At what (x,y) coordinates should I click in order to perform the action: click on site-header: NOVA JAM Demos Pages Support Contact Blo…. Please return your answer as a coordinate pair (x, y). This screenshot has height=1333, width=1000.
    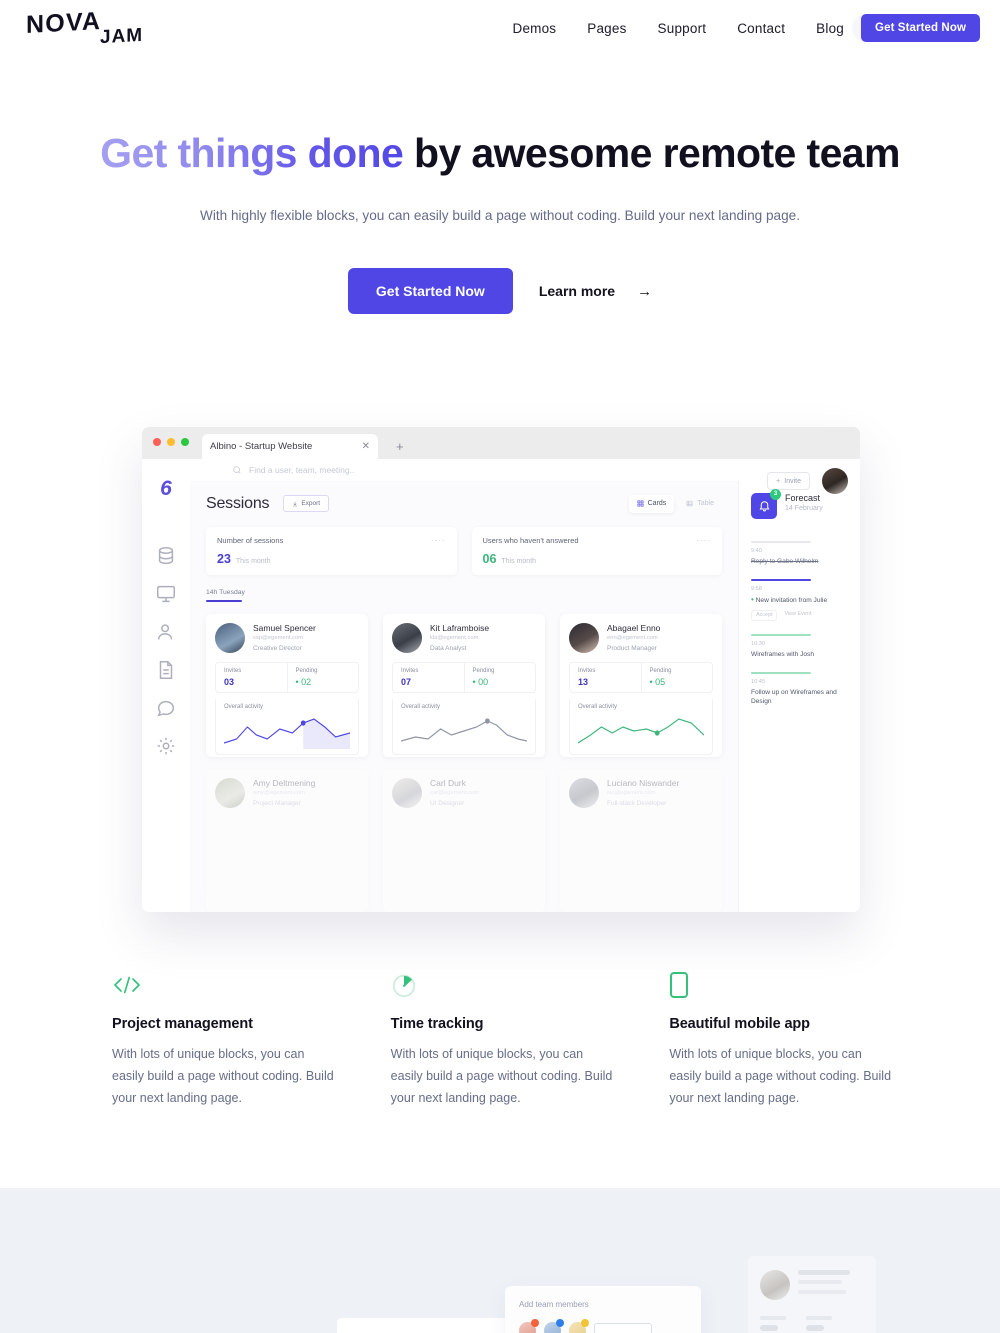
    Looking at the image, I should click on (500, 28).